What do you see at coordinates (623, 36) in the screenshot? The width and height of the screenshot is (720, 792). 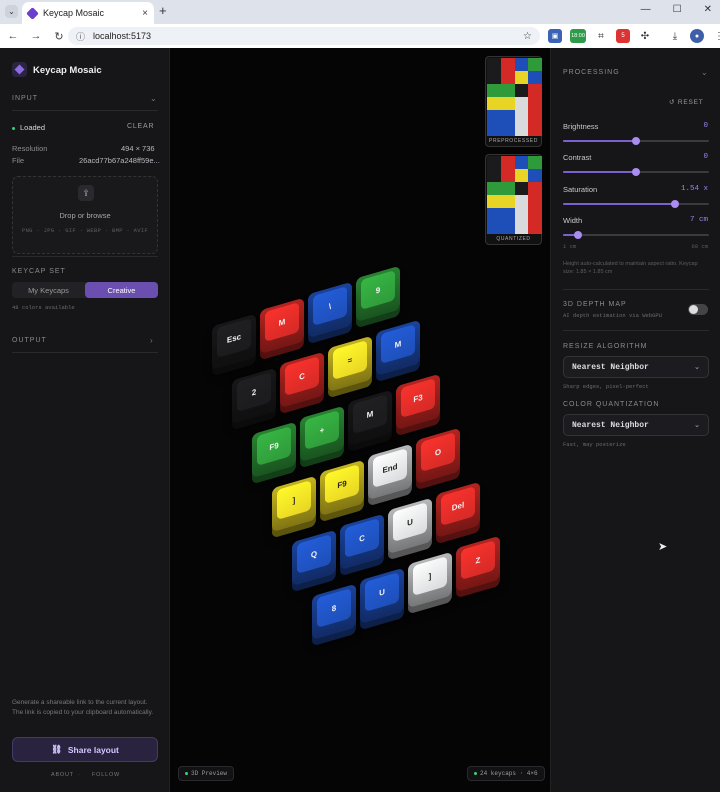 I see `extension-badge-icon: 5` at bounding box center [623, 36].